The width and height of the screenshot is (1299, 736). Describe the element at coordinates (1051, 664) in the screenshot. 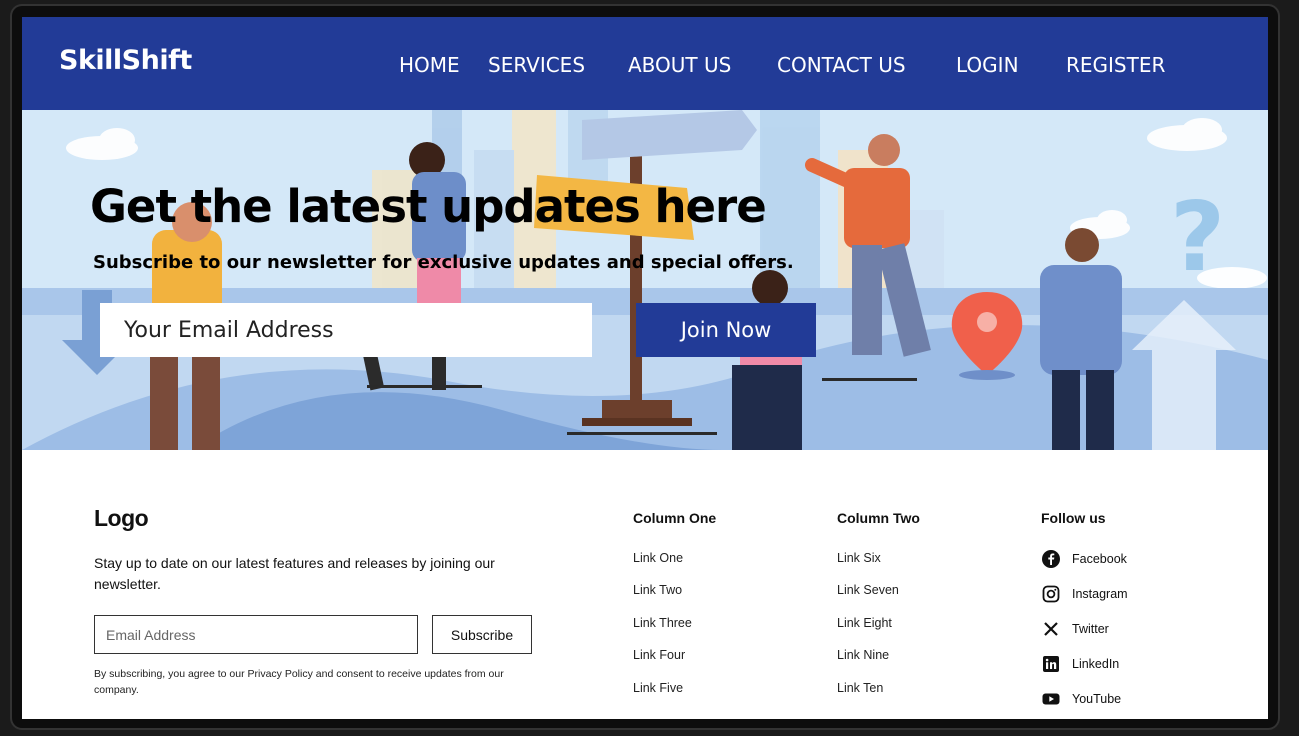

I see `linkedin-icon` at that location.